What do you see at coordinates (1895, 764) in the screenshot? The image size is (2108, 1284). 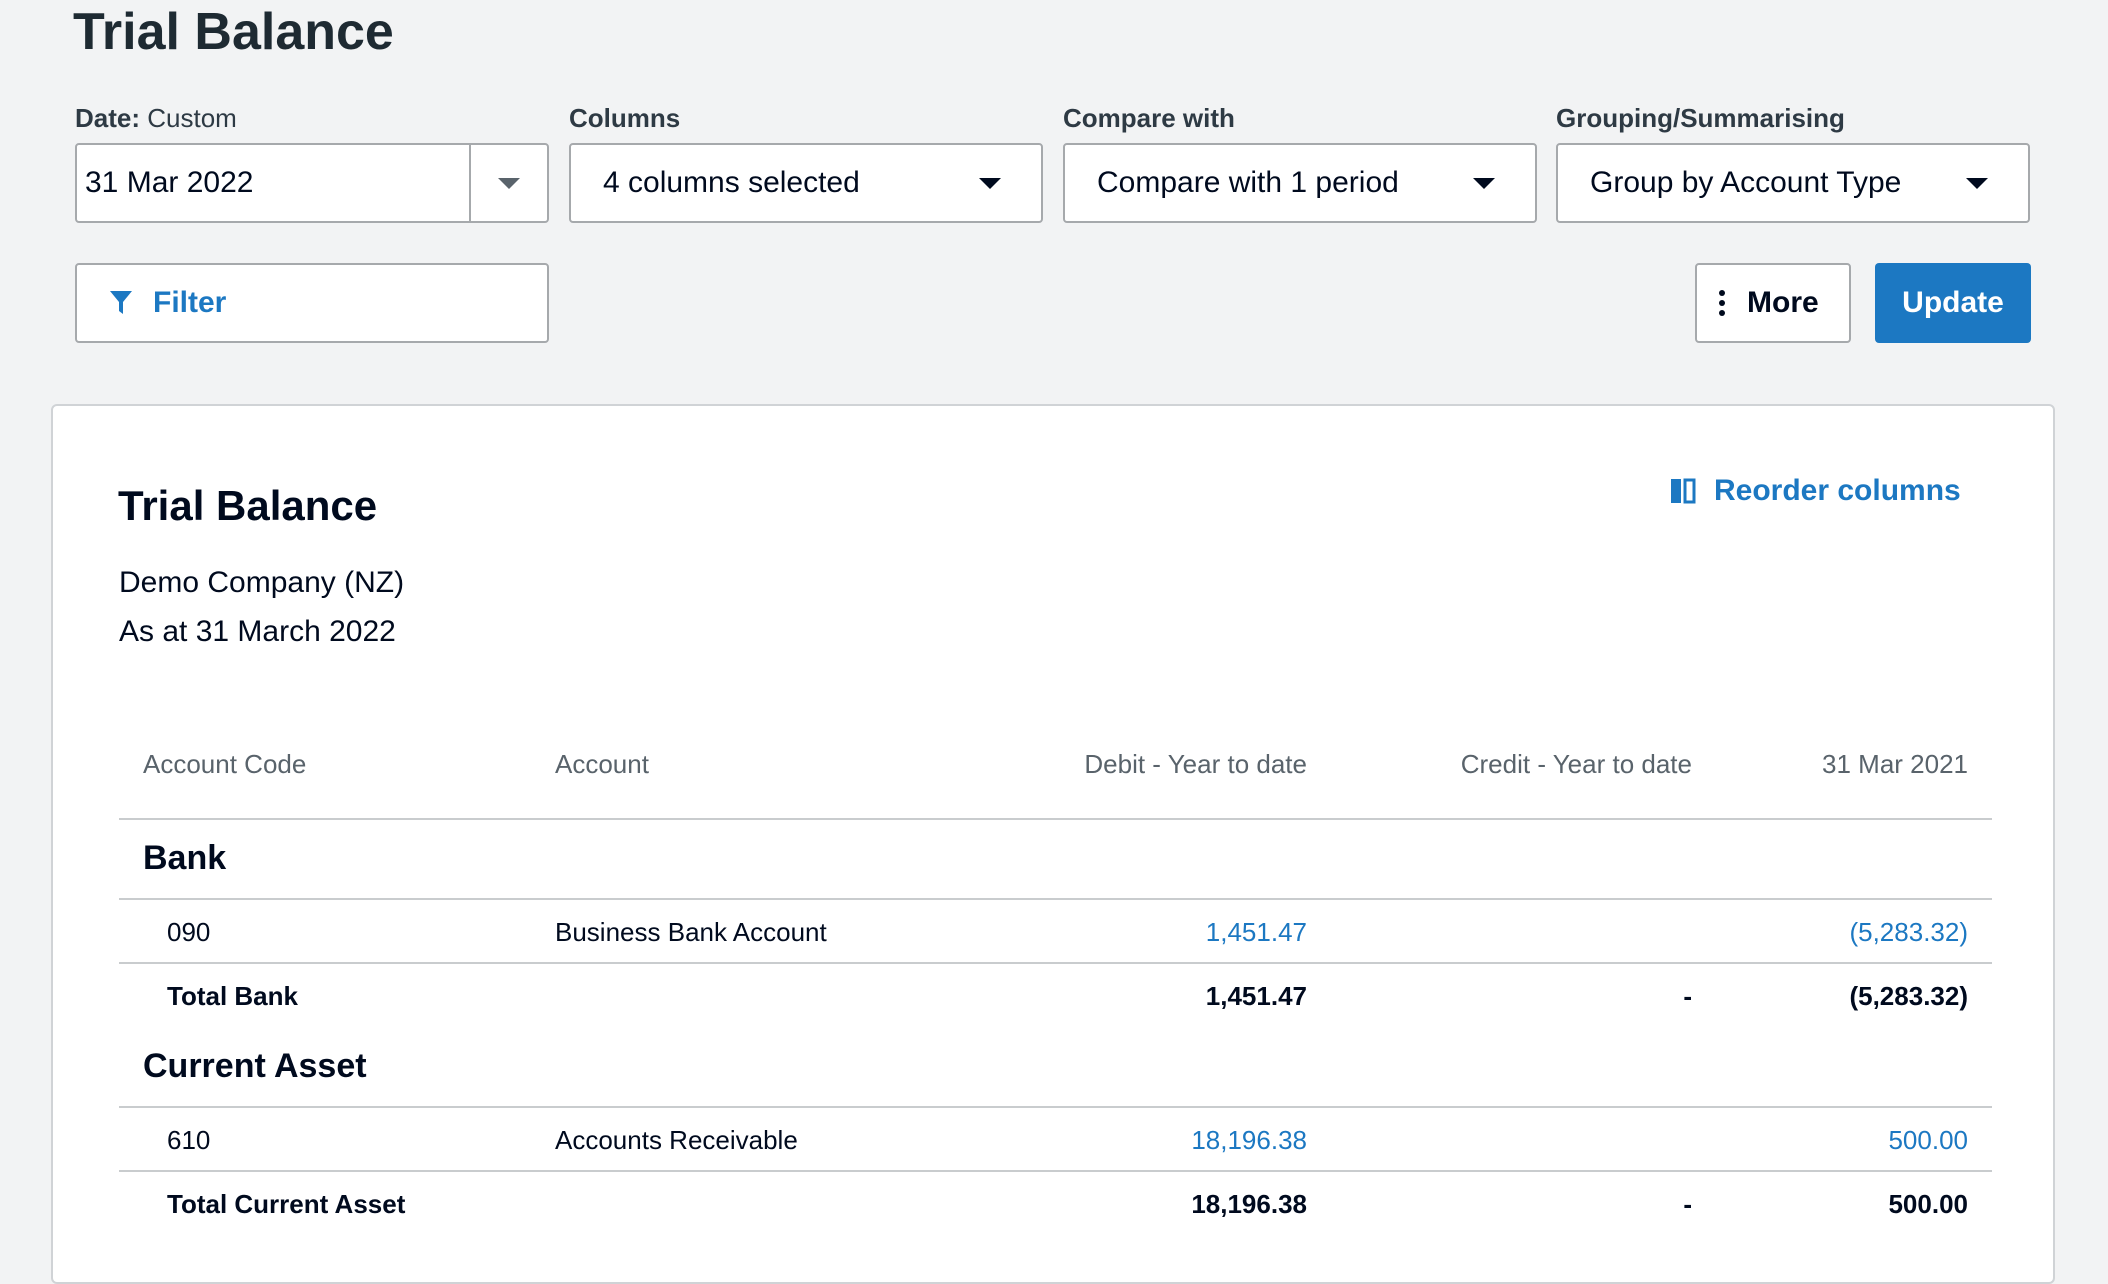 I see `header-prior-period: 31 Mar 2021` at bounding box center [1895, 764].